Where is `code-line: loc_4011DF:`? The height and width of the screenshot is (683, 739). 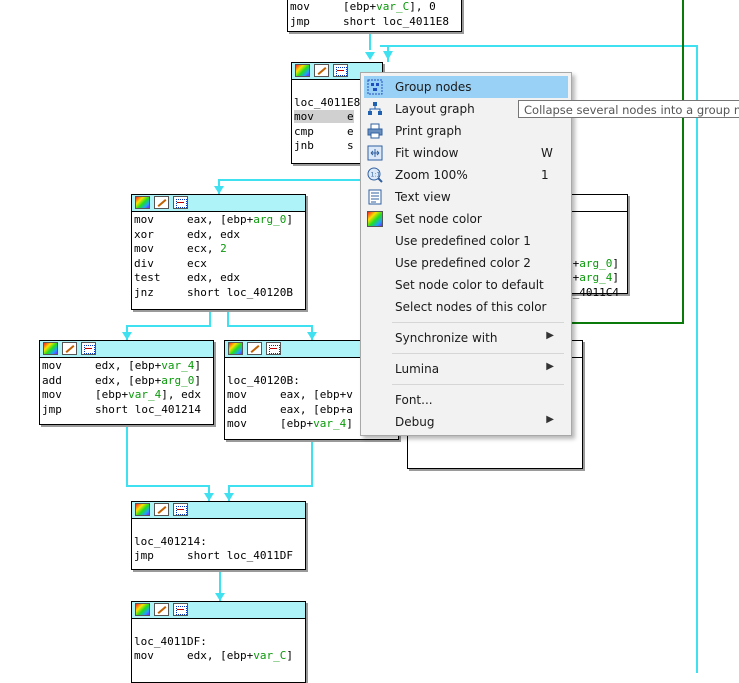
code-line: loc_4011DF: is located at coordinates (219, 642).